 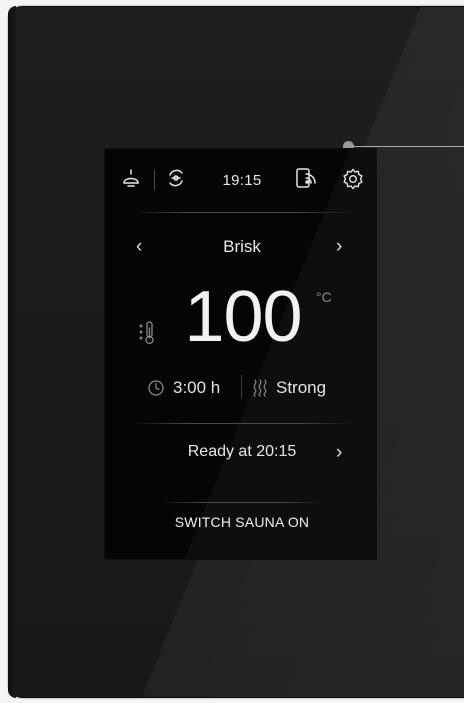 What do you see at coordinates (339, 453) in the screenshot?
I see `ready-chevron-right-icon: ›` at bounding box center [339, 453].